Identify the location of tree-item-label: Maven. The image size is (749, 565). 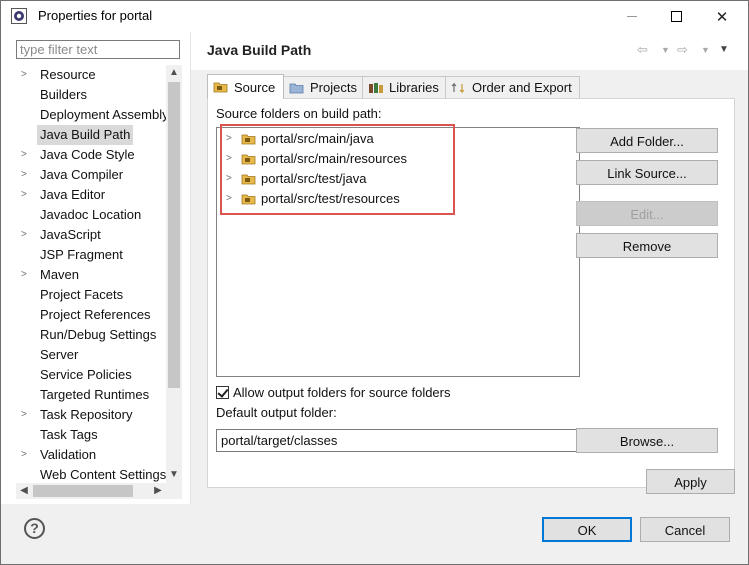
(60, 274).